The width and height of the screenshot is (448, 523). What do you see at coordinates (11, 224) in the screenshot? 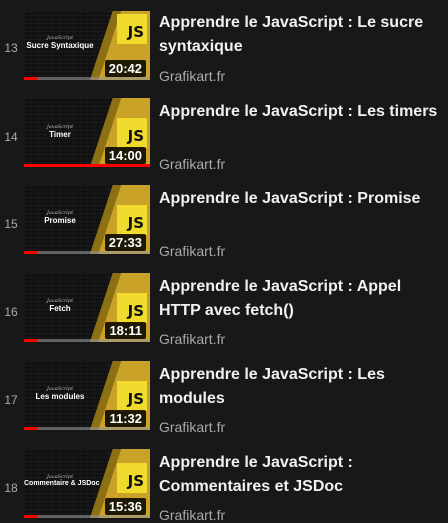
I see `item-index: 15` at bounding box center [11, 224].